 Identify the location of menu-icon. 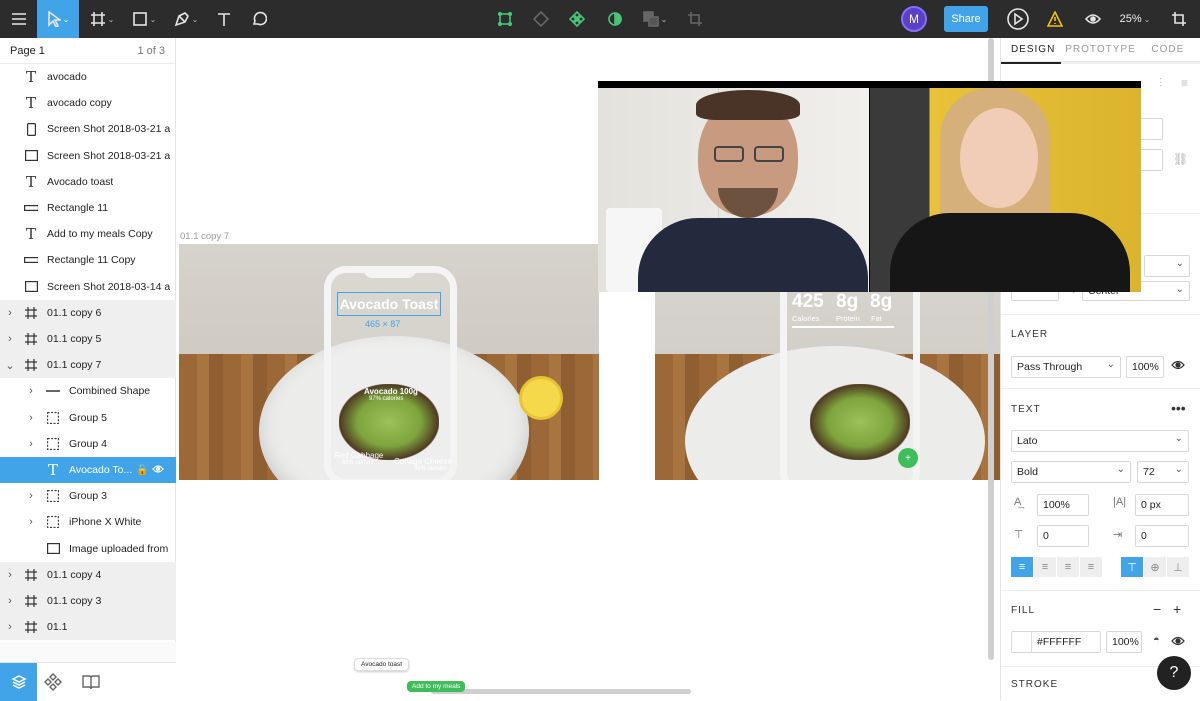
(18, 19).